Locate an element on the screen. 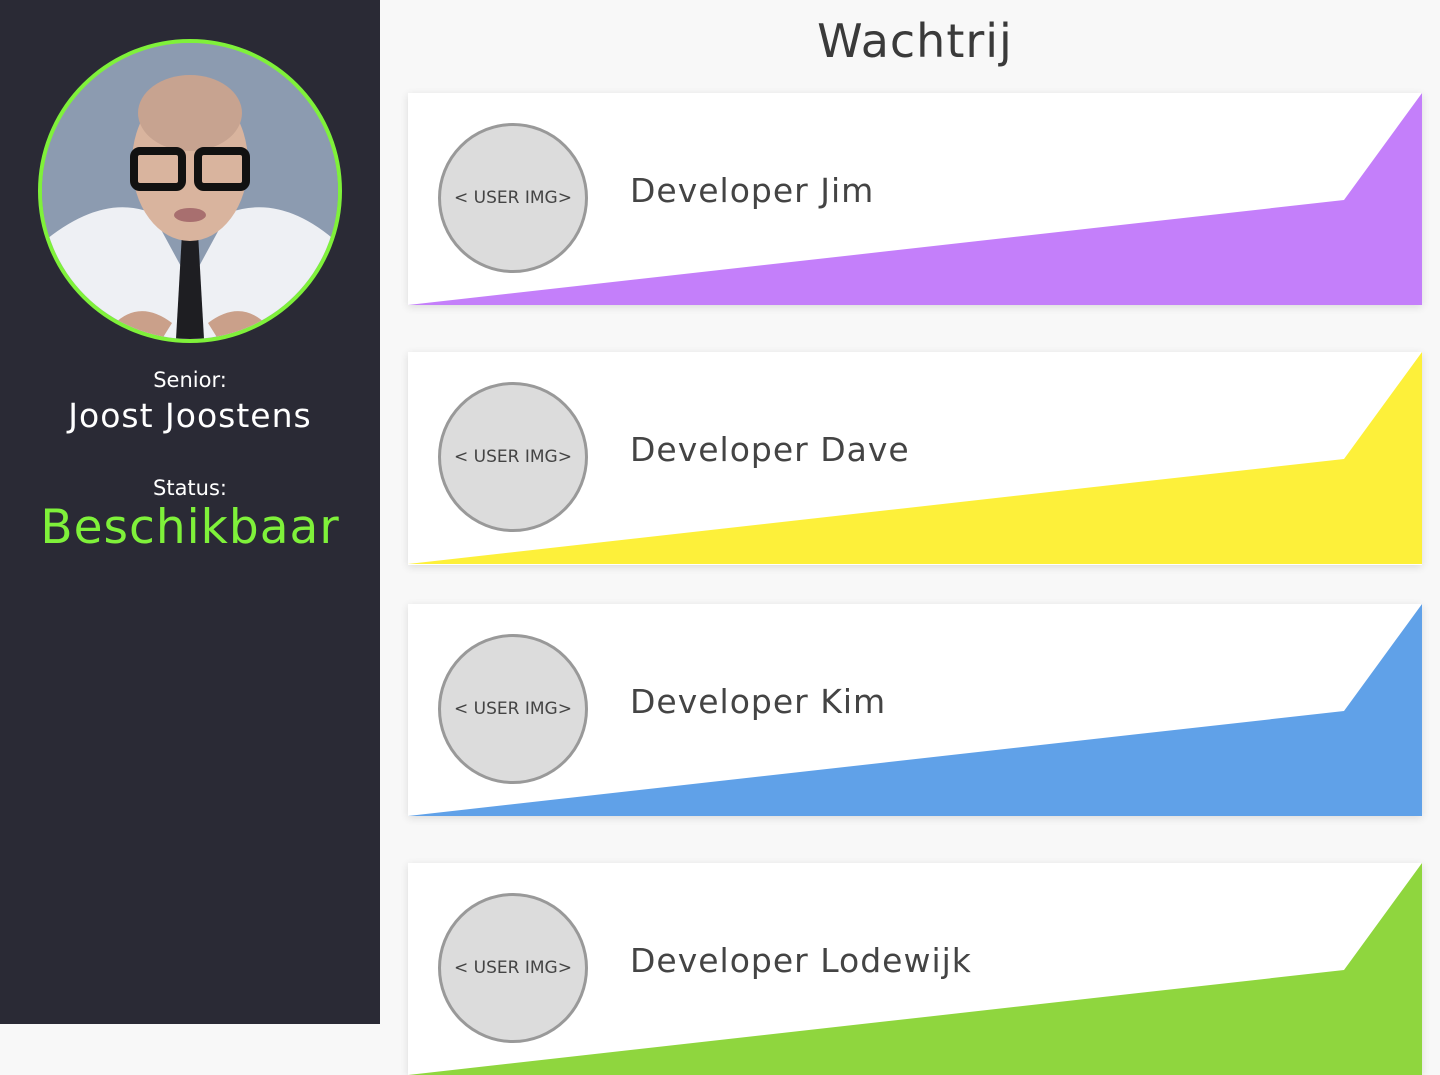 This screenshot has width=1440, height=1075. senior-name: Joost Joostens is located at coordinates (190, 415).